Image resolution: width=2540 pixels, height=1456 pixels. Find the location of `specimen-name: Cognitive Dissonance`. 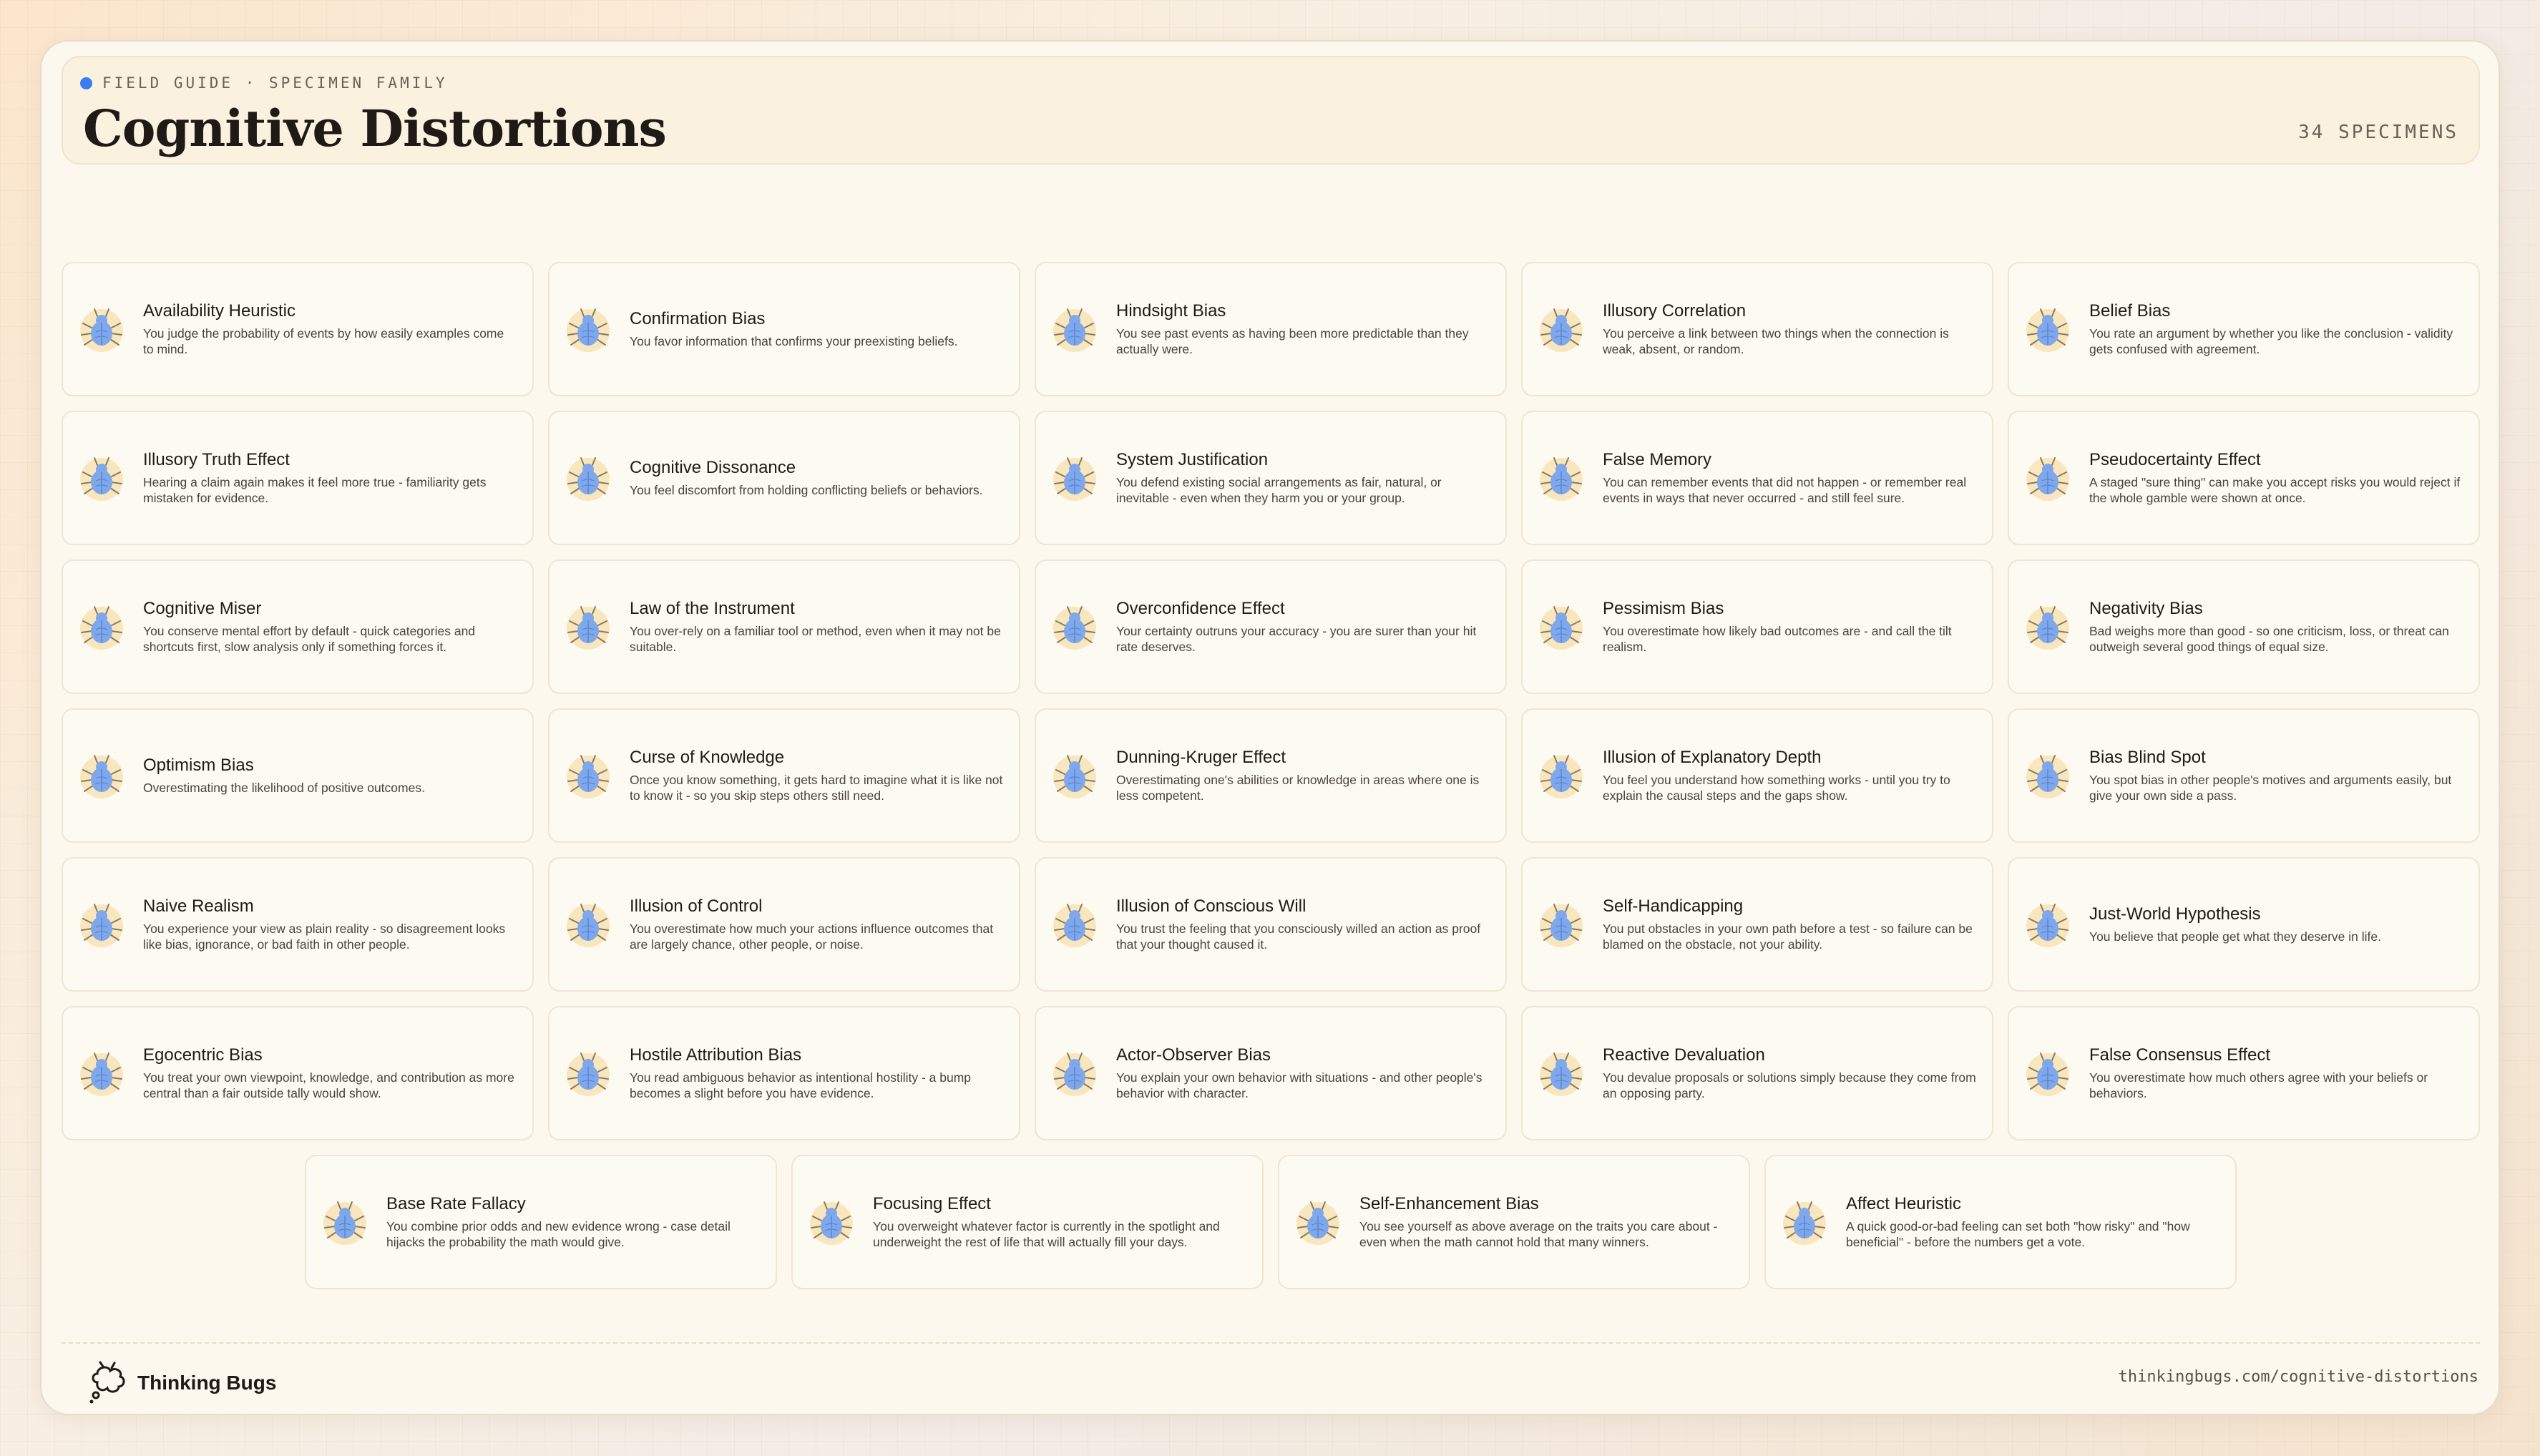

specimen-name: Cognitive Dissonance is located at coordinates (713, 467).